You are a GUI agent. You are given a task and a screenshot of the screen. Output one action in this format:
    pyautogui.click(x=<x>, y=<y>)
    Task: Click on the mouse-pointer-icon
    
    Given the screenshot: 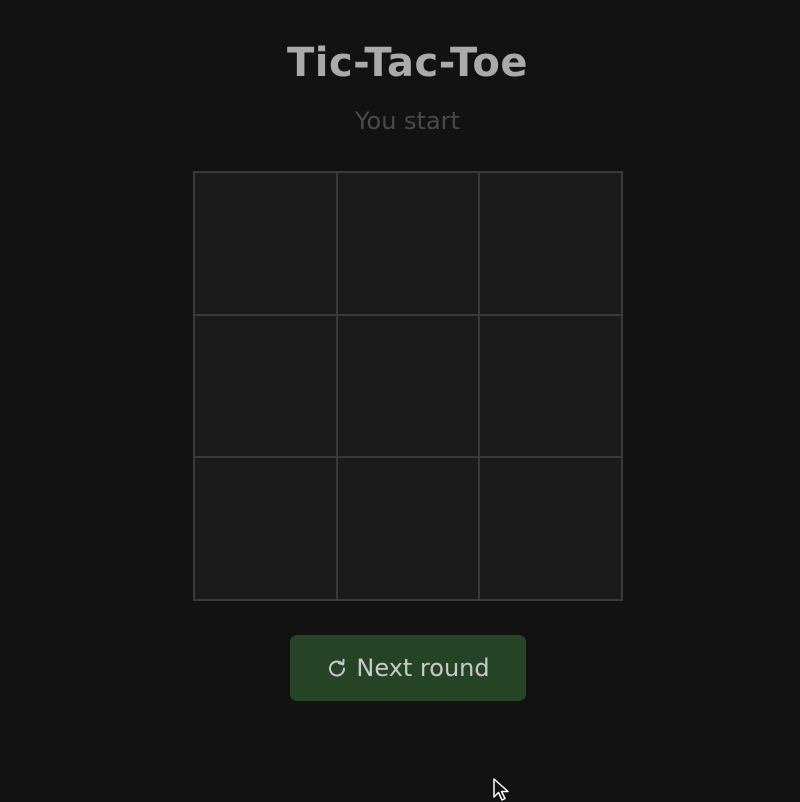 What is the action you would take?
    pyautogui.click(x=505, y=790)
    